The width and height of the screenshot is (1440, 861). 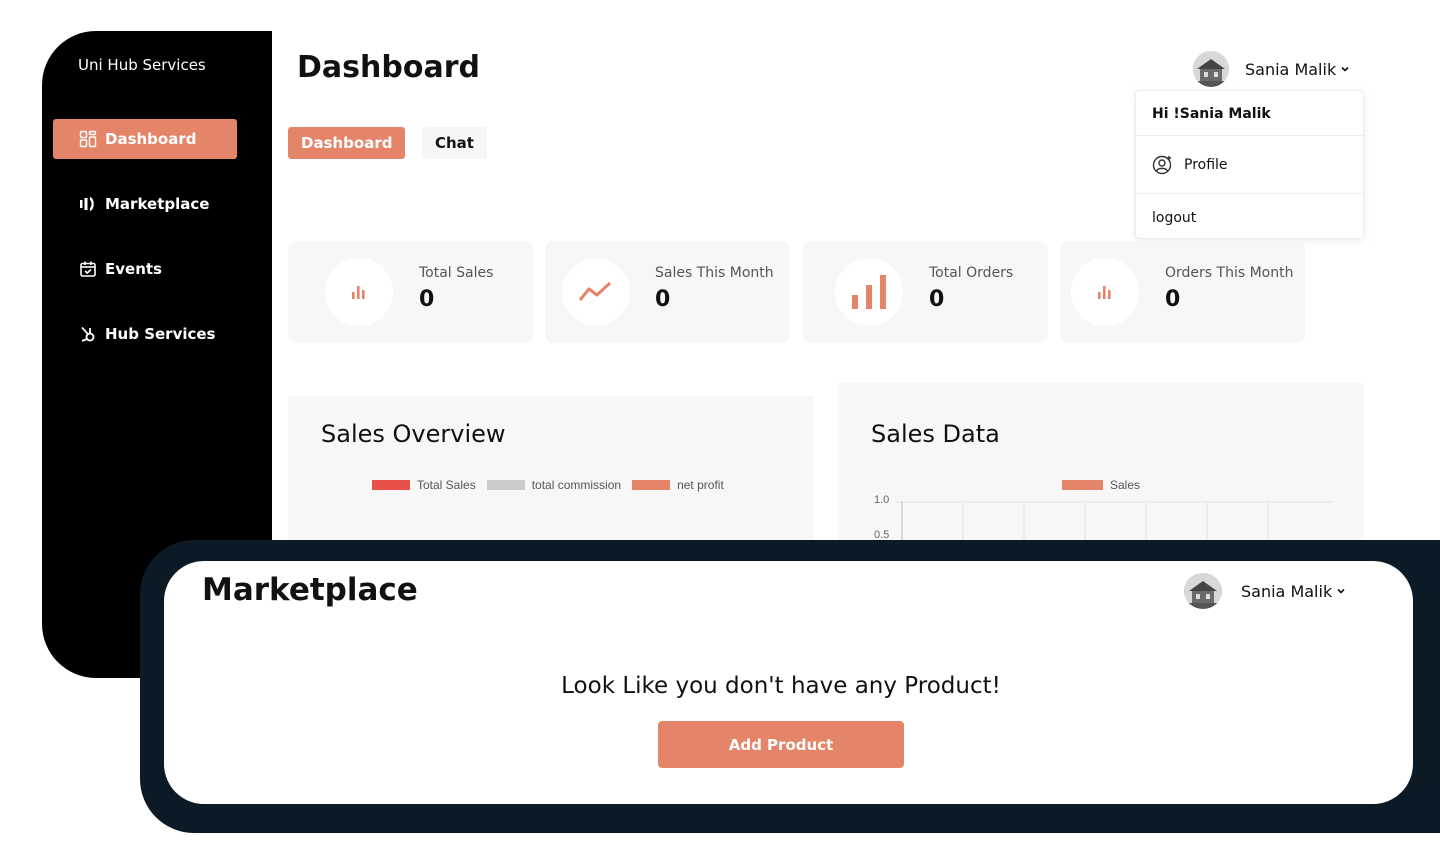 What do you see at coordinates (781, 686) in the screenshot?
I see `empty-state-message: Look Like you don't have any Product!` at bounding box center [781, 686].